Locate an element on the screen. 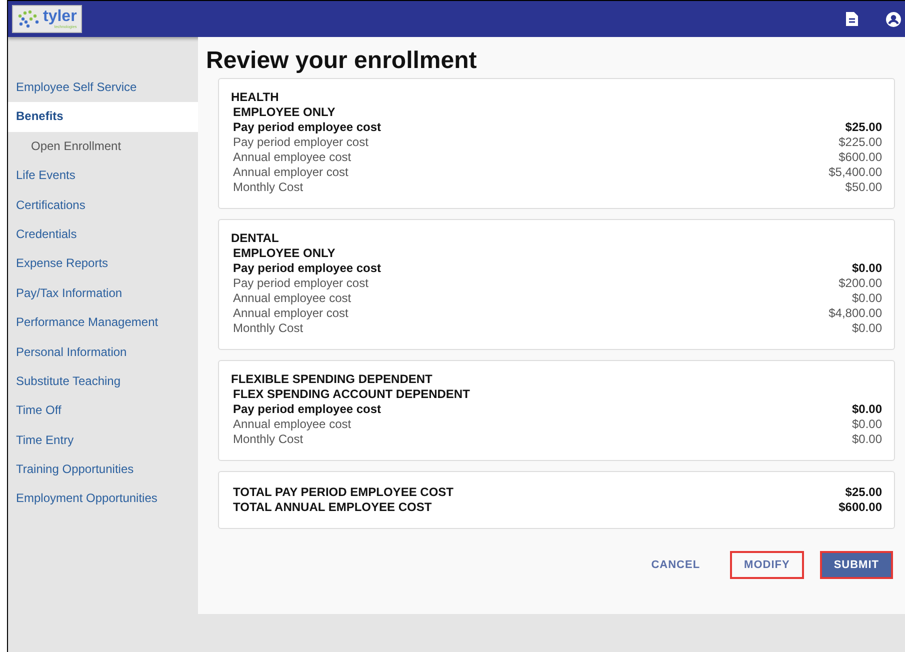 The width and height of the screenshot is (905, 652). sidebar-item: Time Entry is located at coordinates (103, 441).